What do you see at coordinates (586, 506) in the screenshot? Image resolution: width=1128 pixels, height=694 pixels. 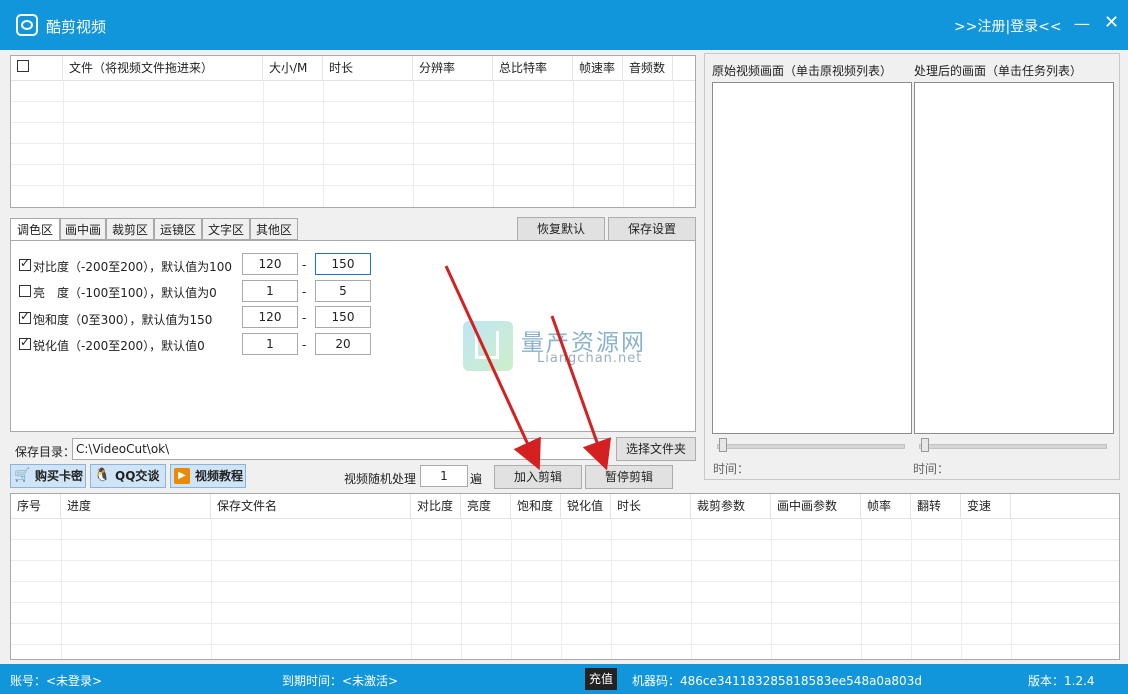 I see `task-col-sharpen: 锐化值` at bounding box center [586, 506].